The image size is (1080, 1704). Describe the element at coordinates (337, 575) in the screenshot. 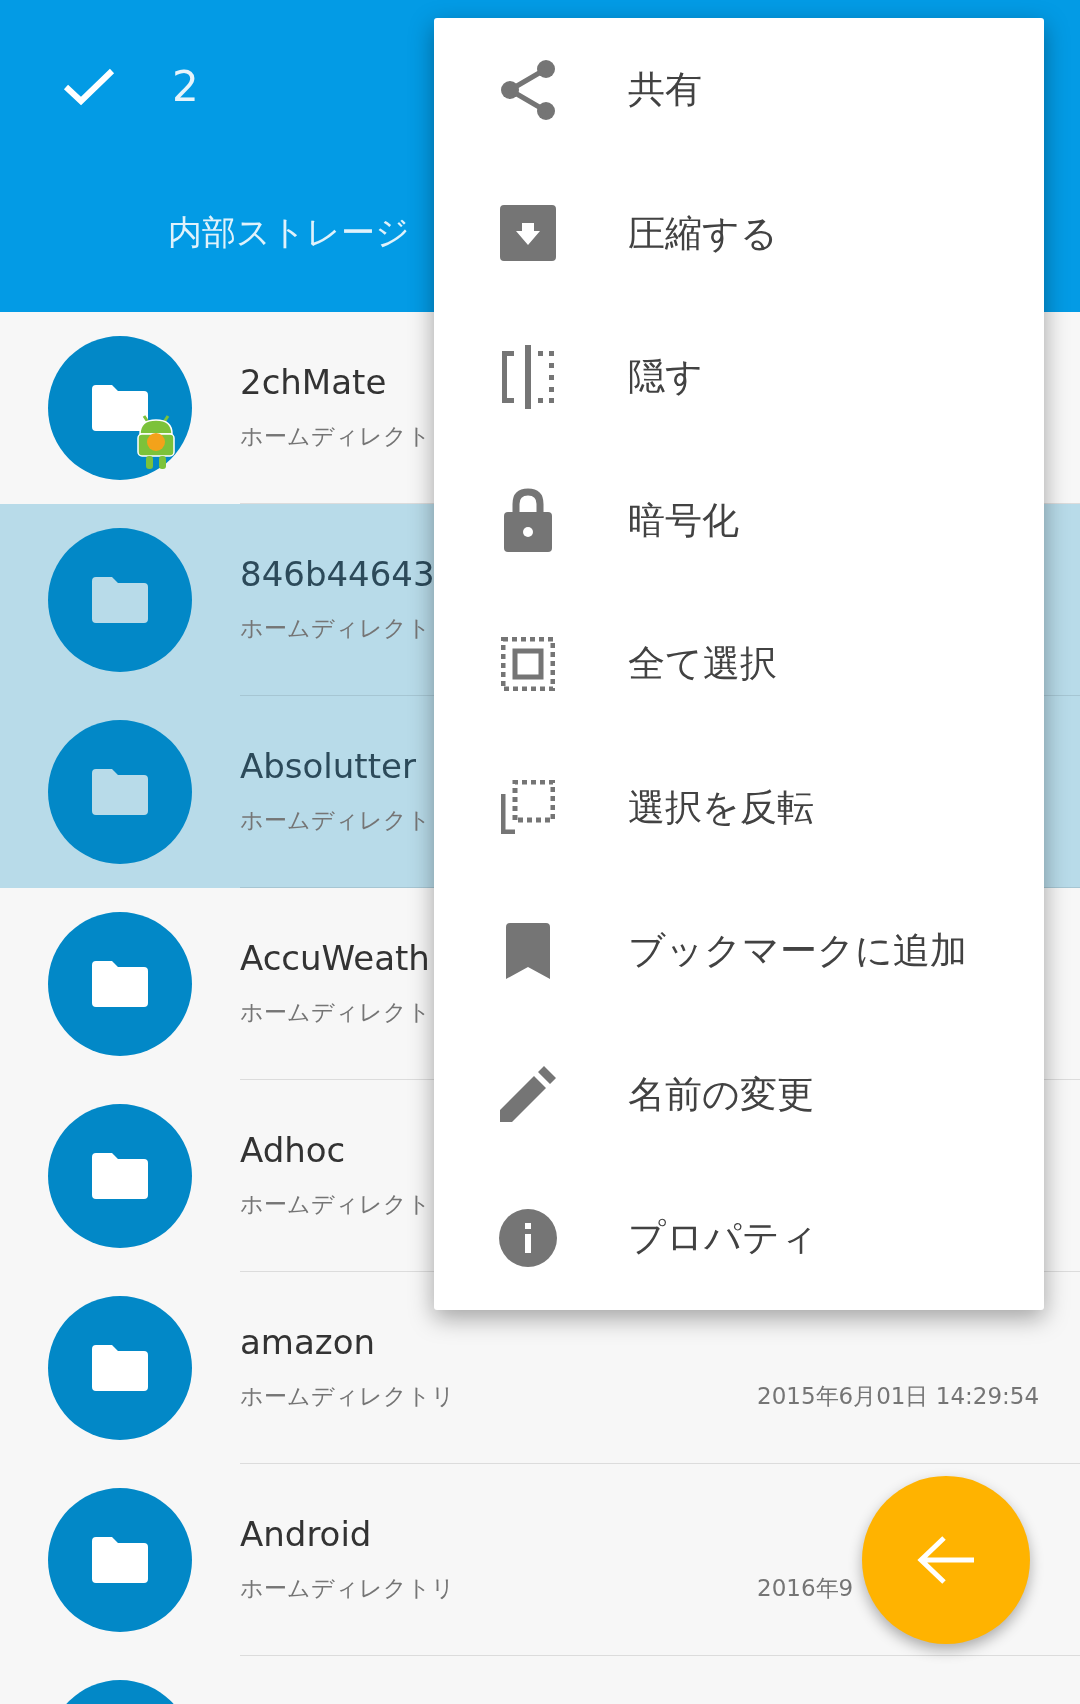

I see `file-name: 846b44643` at that location.